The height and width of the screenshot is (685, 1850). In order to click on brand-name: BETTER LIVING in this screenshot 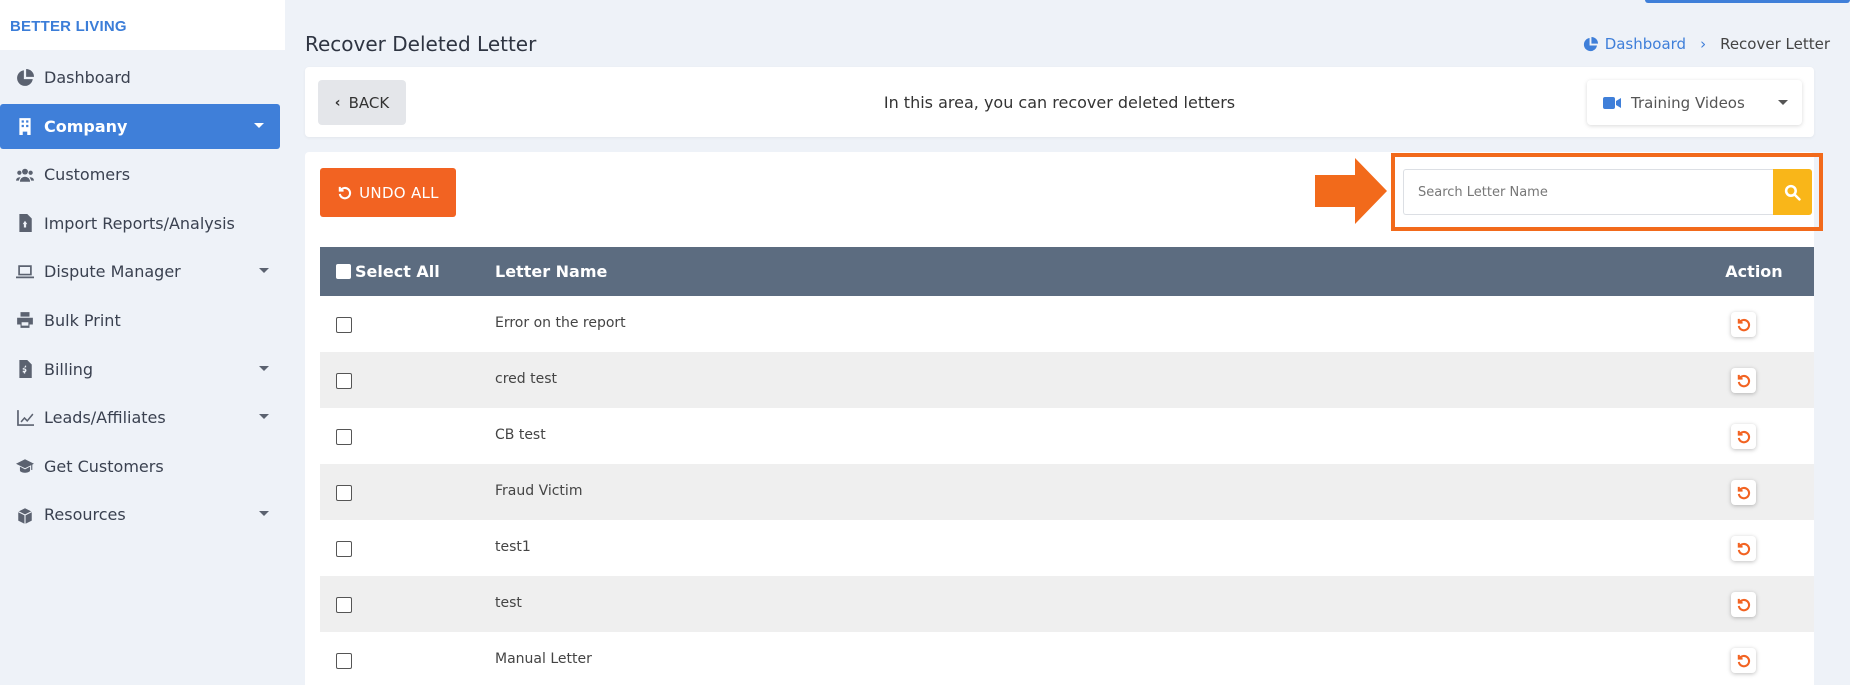, I will do `click(68, 26)`.